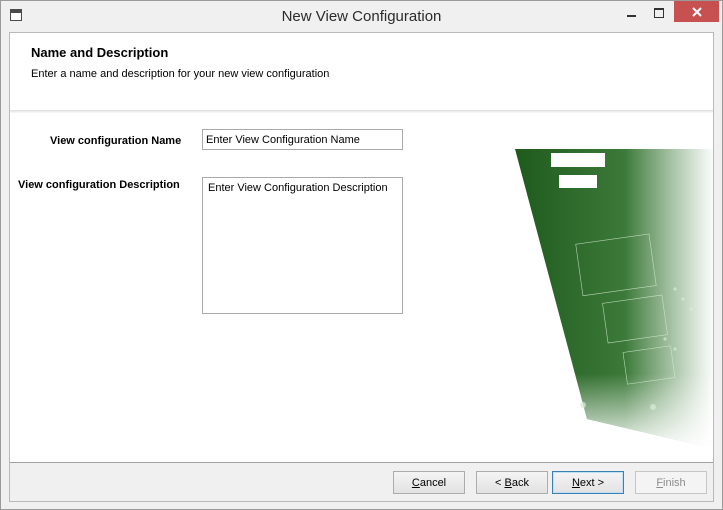 The height and width of the screenshot is (510, 723). I want to click on minimize-icon, so click(631, 15).